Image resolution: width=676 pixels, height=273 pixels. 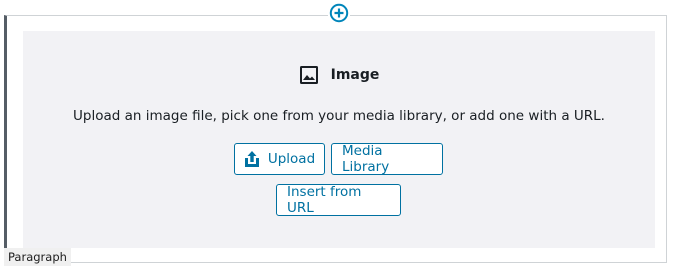 I want to click on block-inserter-button, so click(x=339, y=13).